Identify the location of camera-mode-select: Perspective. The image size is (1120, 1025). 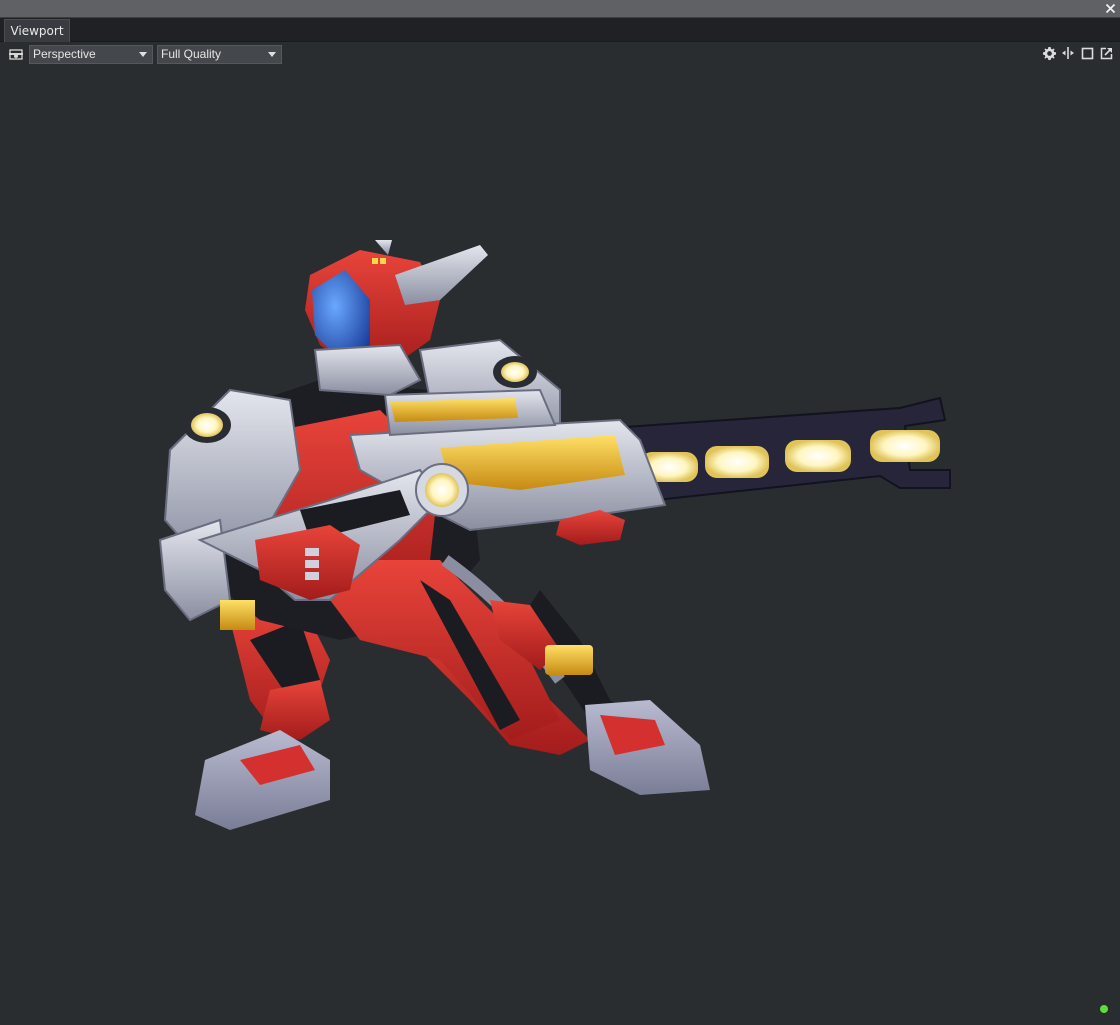
(91, 54).